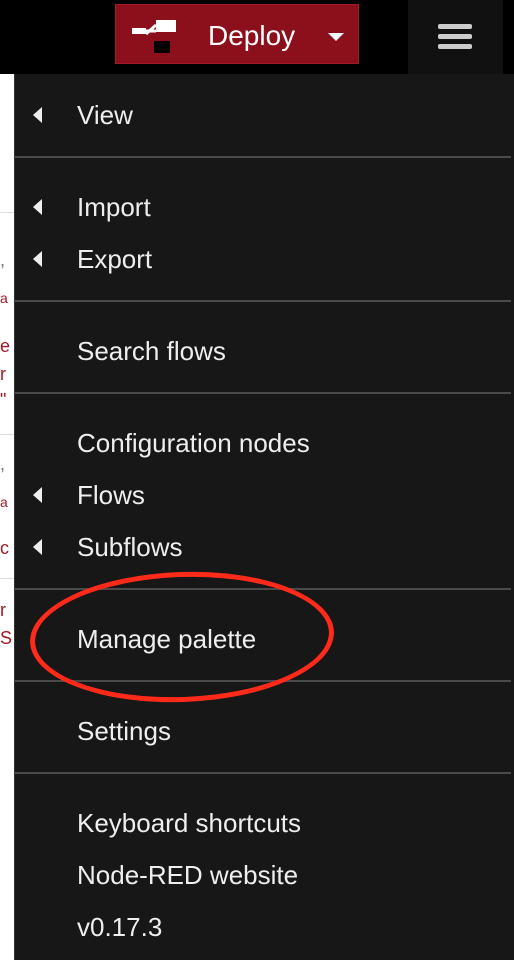 Image resolution: width=514 pixels, height=960 pixels. Describe the element at coordinates (5, 346) in the screenshot. I see `workspace-fragment: e` at that location.